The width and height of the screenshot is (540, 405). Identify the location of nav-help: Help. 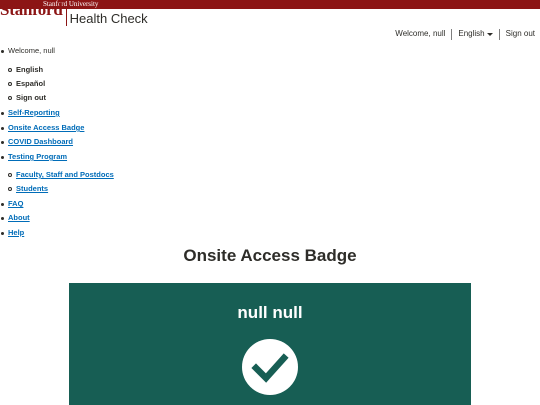
(12, 233).